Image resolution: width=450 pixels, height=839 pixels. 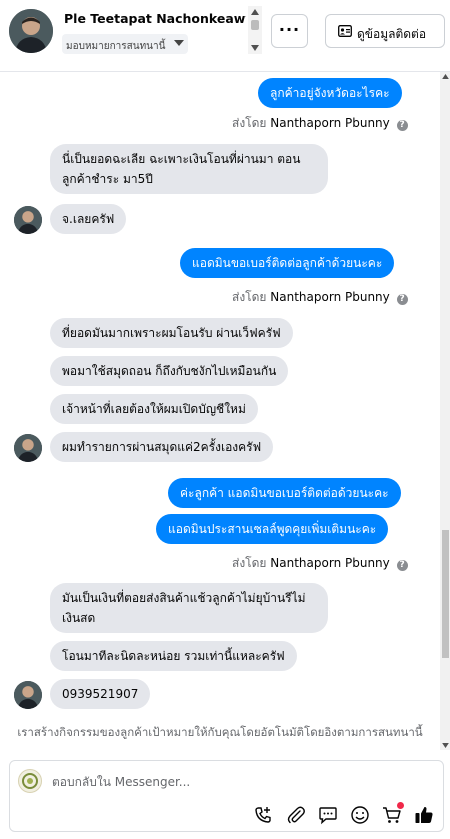 What do you see at coordinates (330, 93) in the screenshot?
I see `message-bubble-outgoing: ลูกค้าอยู่จังหวัดอะไรคะ` at bounding box center [330, 93].